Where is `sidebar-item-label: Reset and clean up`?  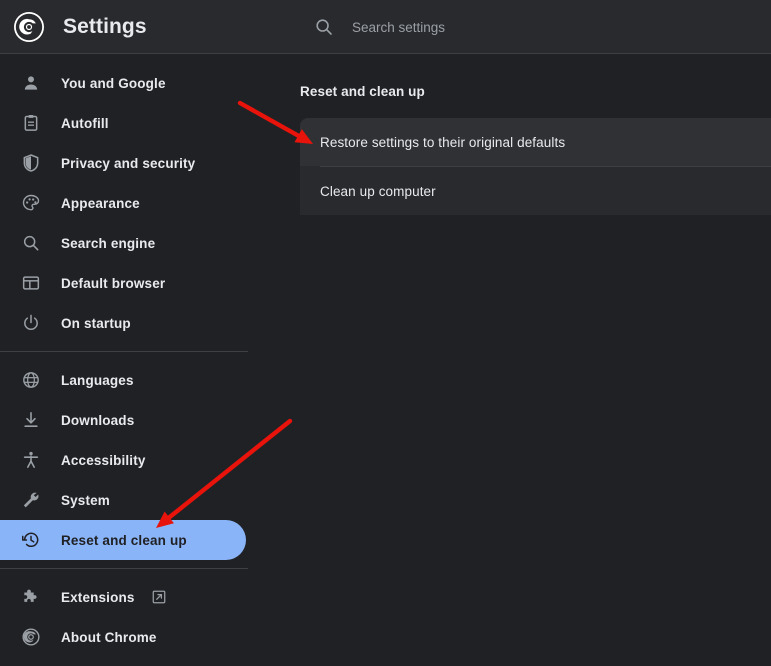
sidebar-item-label: Reset and clean up is located at coordinates (124, 540).